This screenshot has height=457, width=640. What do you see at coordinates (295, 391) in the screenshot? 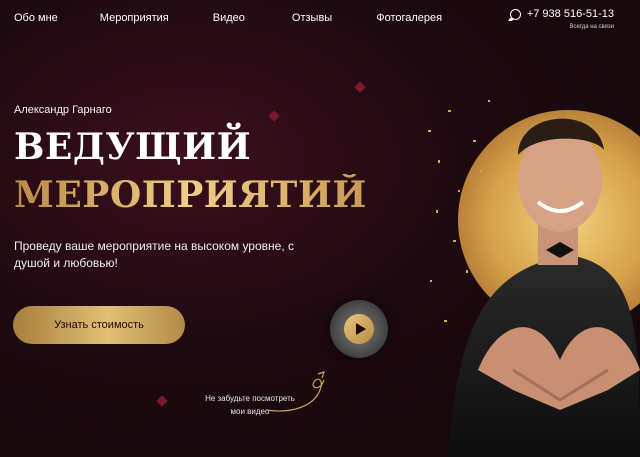
I see `arrow-doodle-icon` at bounding box center [295, 391].